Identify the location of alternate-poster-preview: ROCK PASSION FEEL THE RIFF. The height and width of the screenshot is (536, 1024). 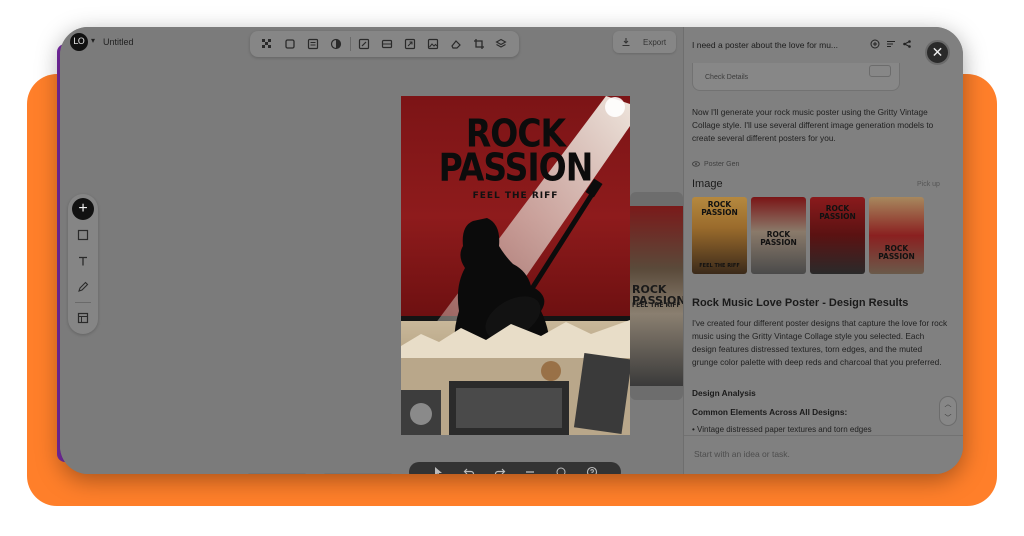
(656, 296).